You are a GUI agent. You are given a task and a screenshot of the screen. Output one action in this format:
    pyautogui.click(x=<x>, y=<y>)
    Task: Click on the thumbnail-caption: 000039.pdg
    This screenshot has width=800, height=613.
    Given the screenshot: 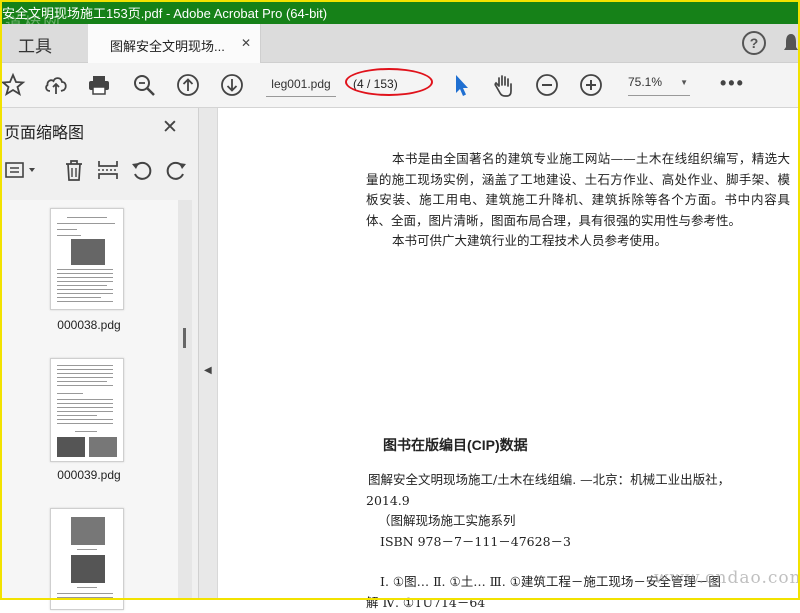 What is the action you would take?
    pyautogui.click(x=89, y=475)
    